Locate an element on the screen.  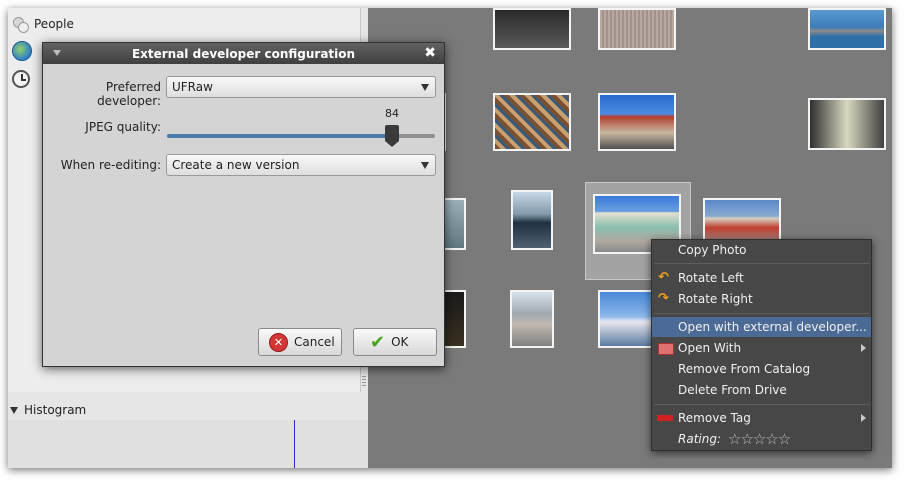
sidebar-item-label: People is located at coordinates (54, 24).